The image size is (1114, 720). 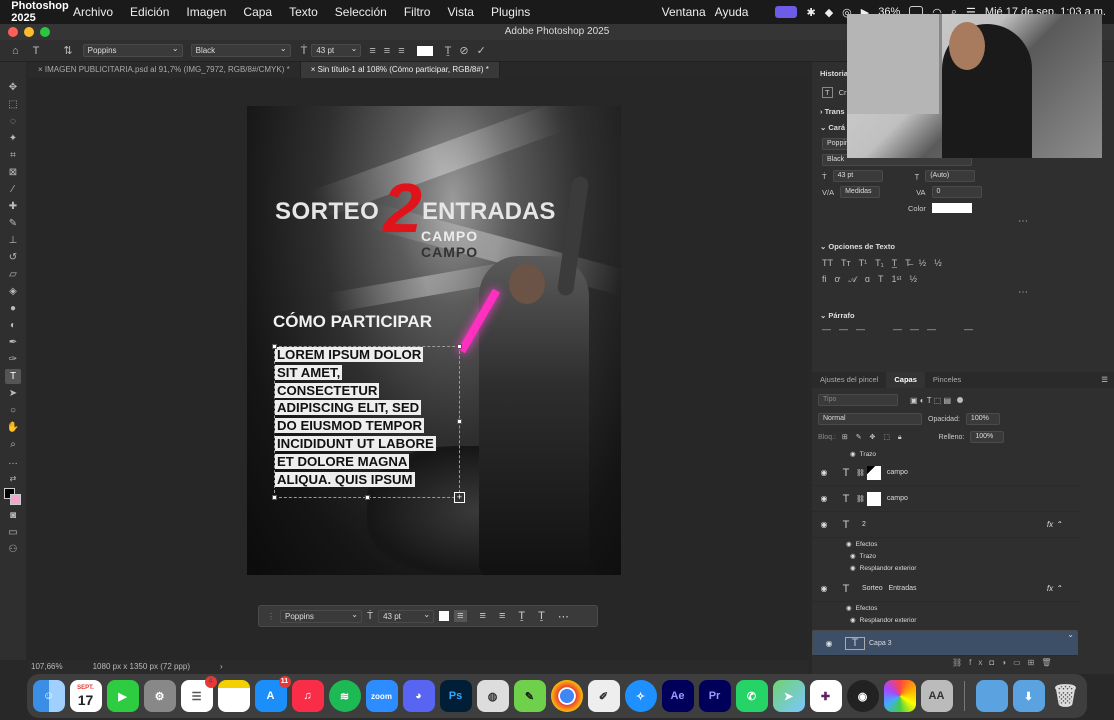 What do you see at coordinates (39, 14) in the screenshot?
I see `menu-app-name: Photoshop 2025` at bounding box center [39, 14].